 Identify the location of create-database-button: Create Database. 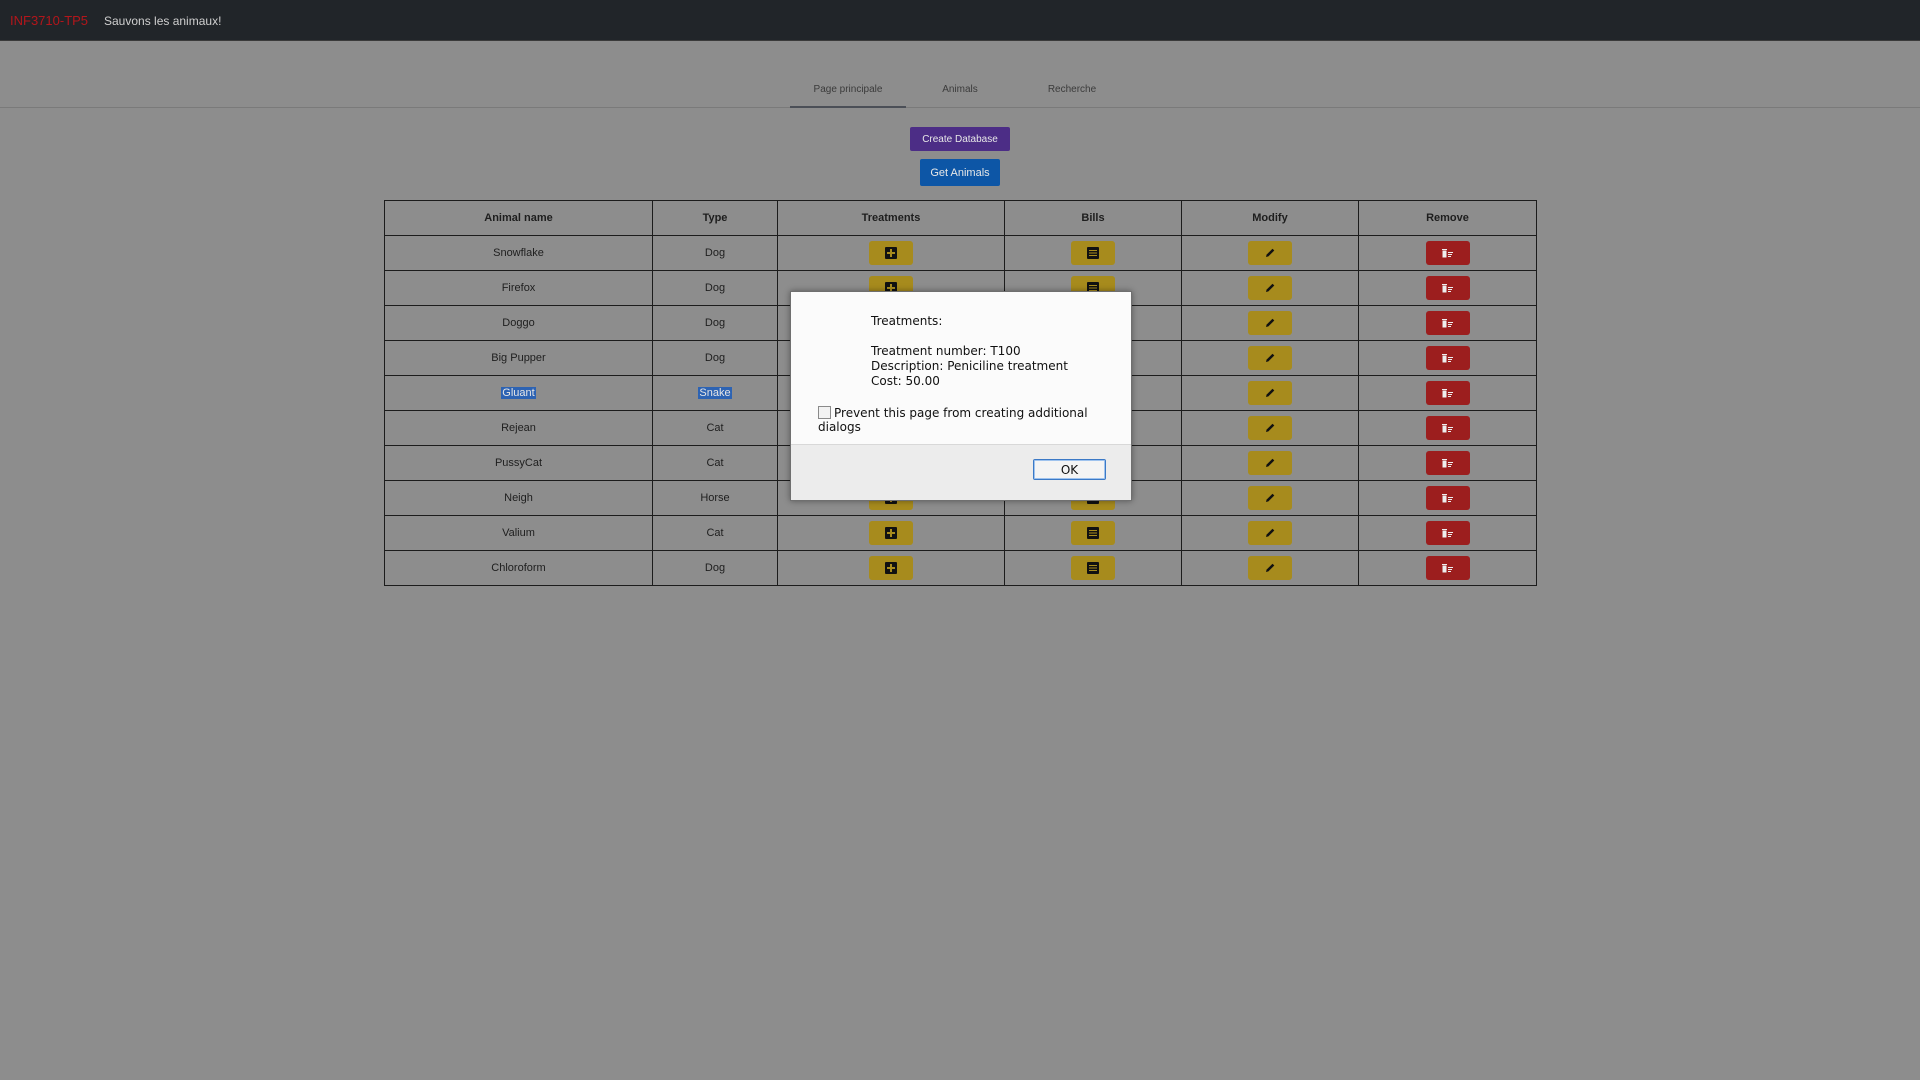
(960, 139).